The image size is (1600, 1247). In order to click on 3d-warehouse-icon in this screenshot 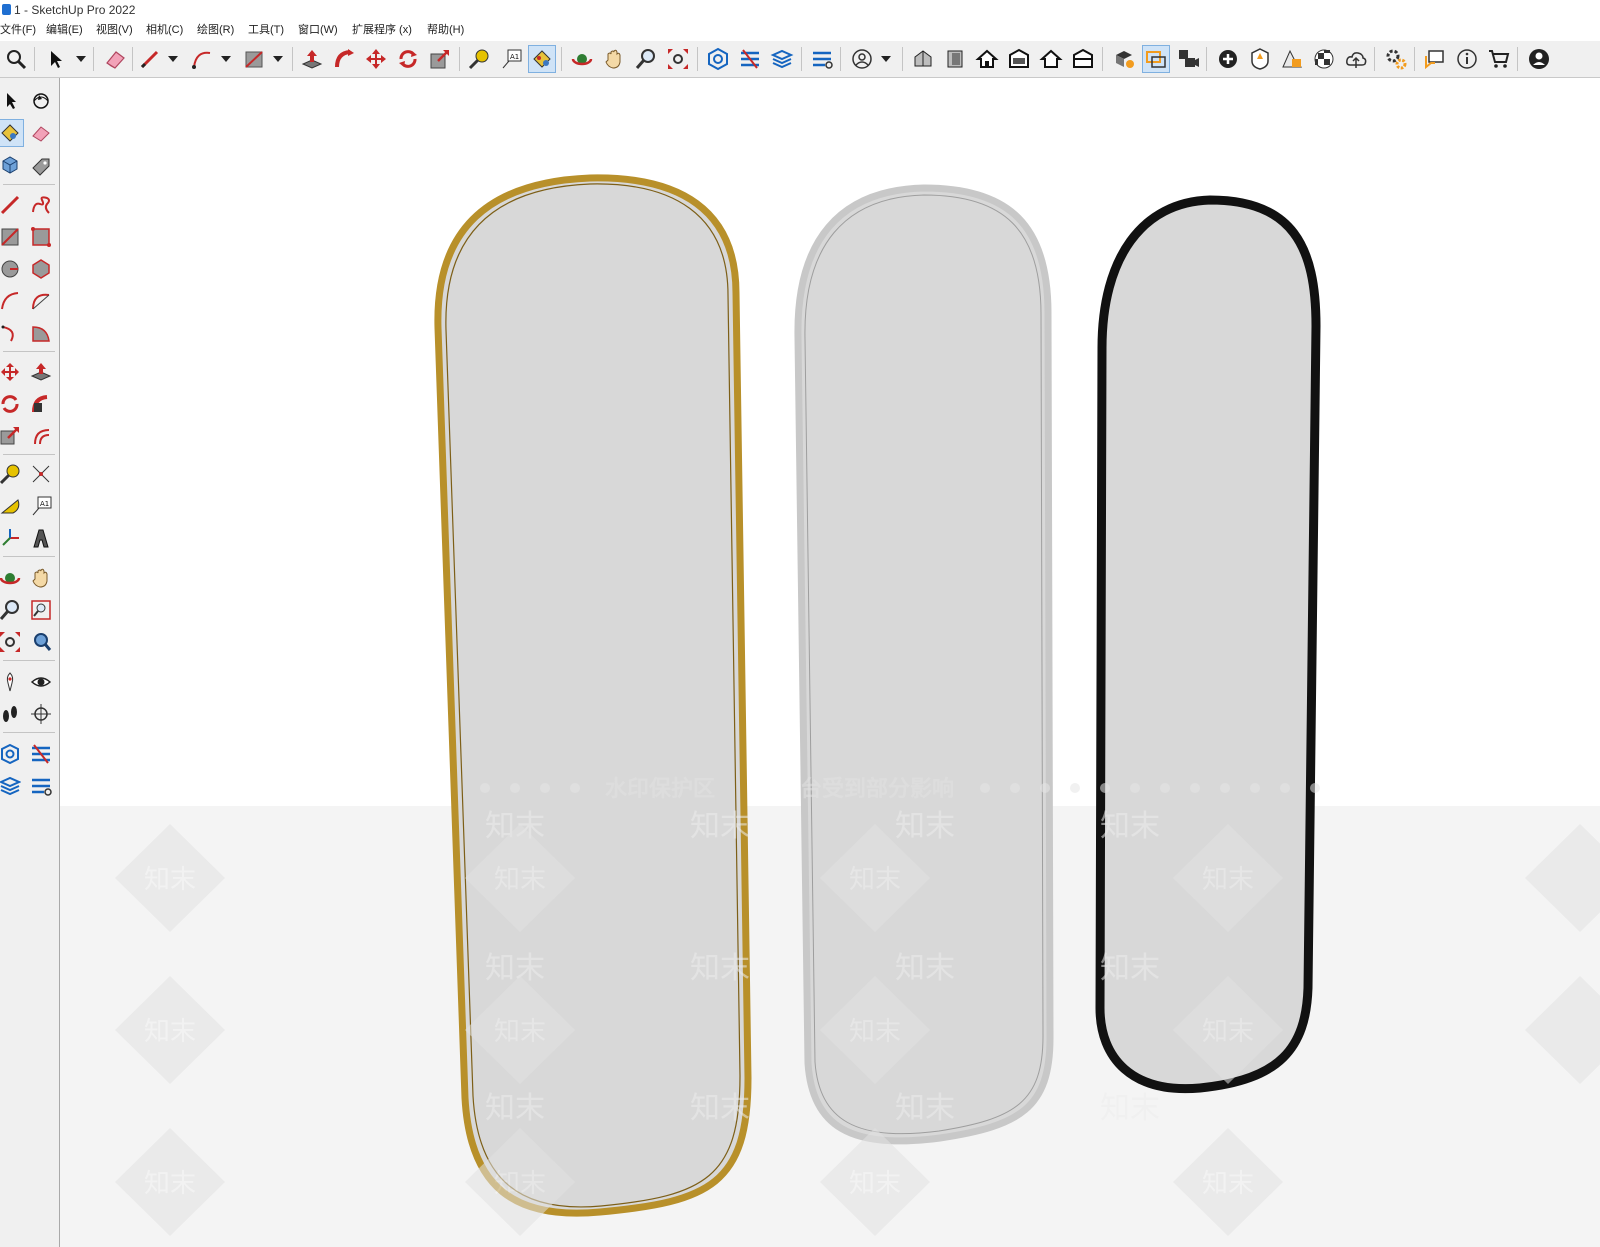, I will do `click(12, 754)`.